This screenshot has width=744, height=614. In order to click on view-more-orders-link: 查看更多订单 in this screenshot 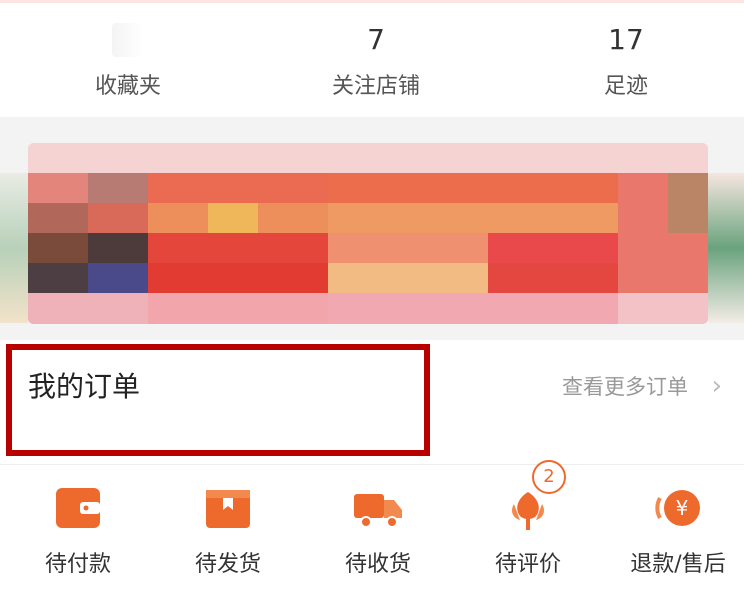, I will do `click(625, 387)`.